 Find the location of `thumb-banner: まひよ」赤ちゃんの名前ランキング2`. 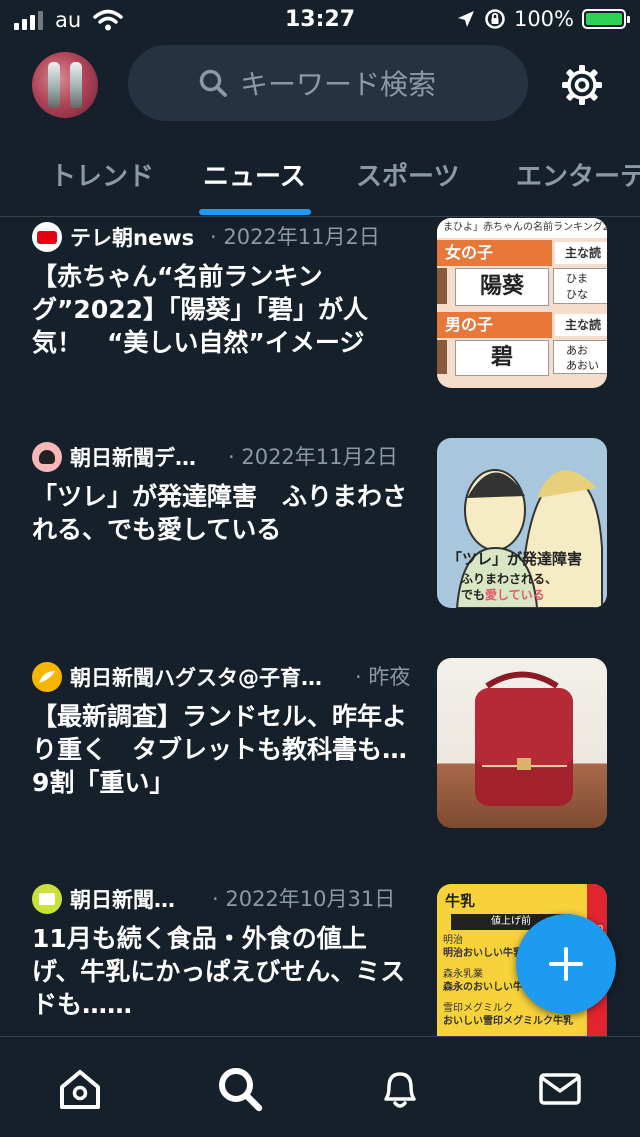

thumb-banner: まひよ」赤ちゃんの名前ランキング2 is located at coordinates (522, 228).